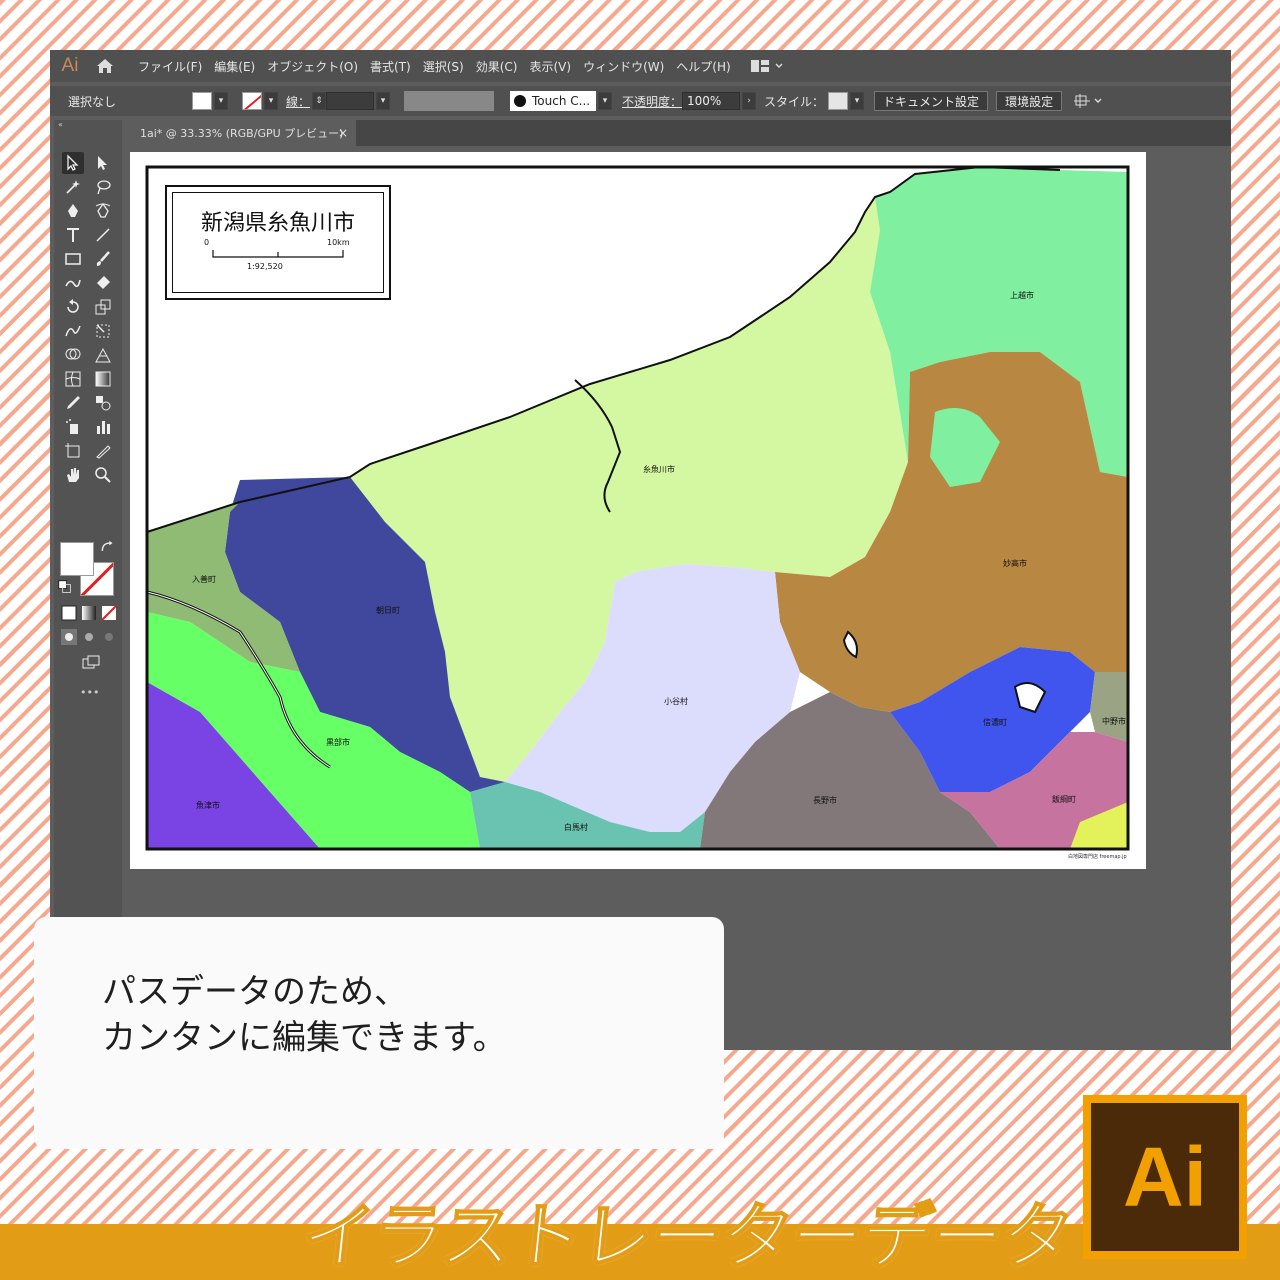 The height and width of the screenshot is (1280, 1280). What do you see at coordinates (73, 283) in the screenshot?
I see `shaper-tool-icon` at bounding box center [73, 283].